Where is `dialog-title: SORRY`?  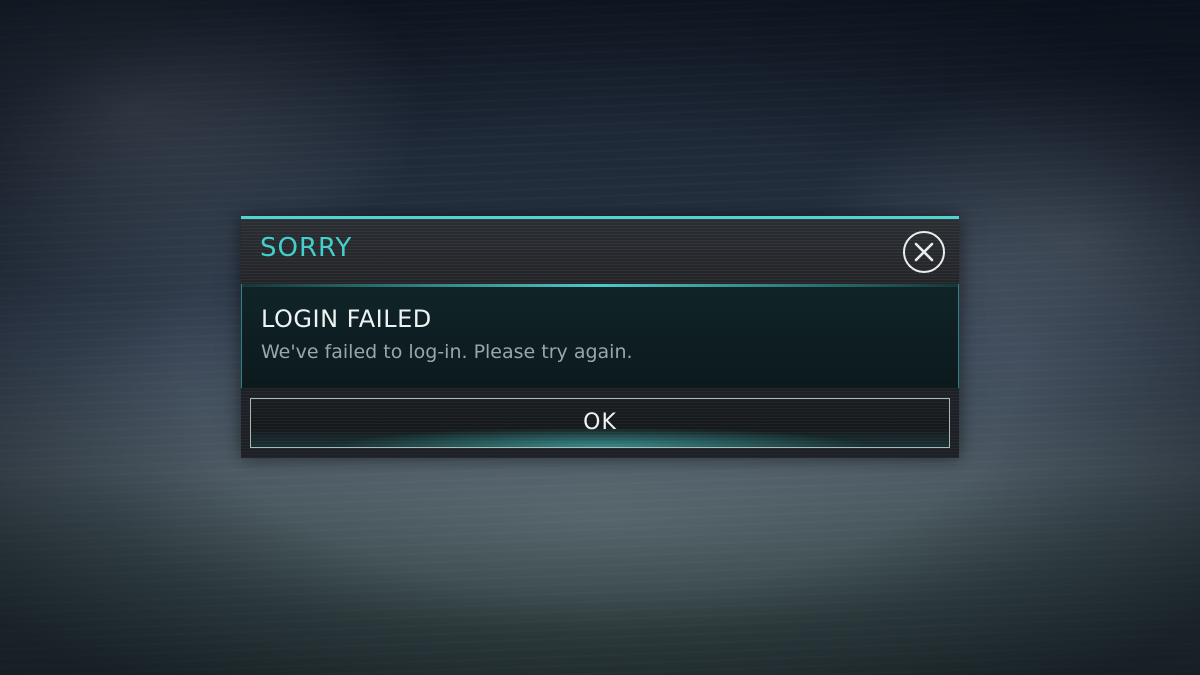
dialog-title: SORRY is located at coordinates (306, 248).